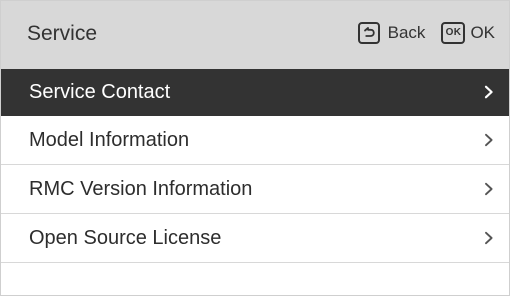 The image size is (510, 296). Describe the element at coordinates (453, 33) in the screenshot. I see `ok-icon: OK` at that location.